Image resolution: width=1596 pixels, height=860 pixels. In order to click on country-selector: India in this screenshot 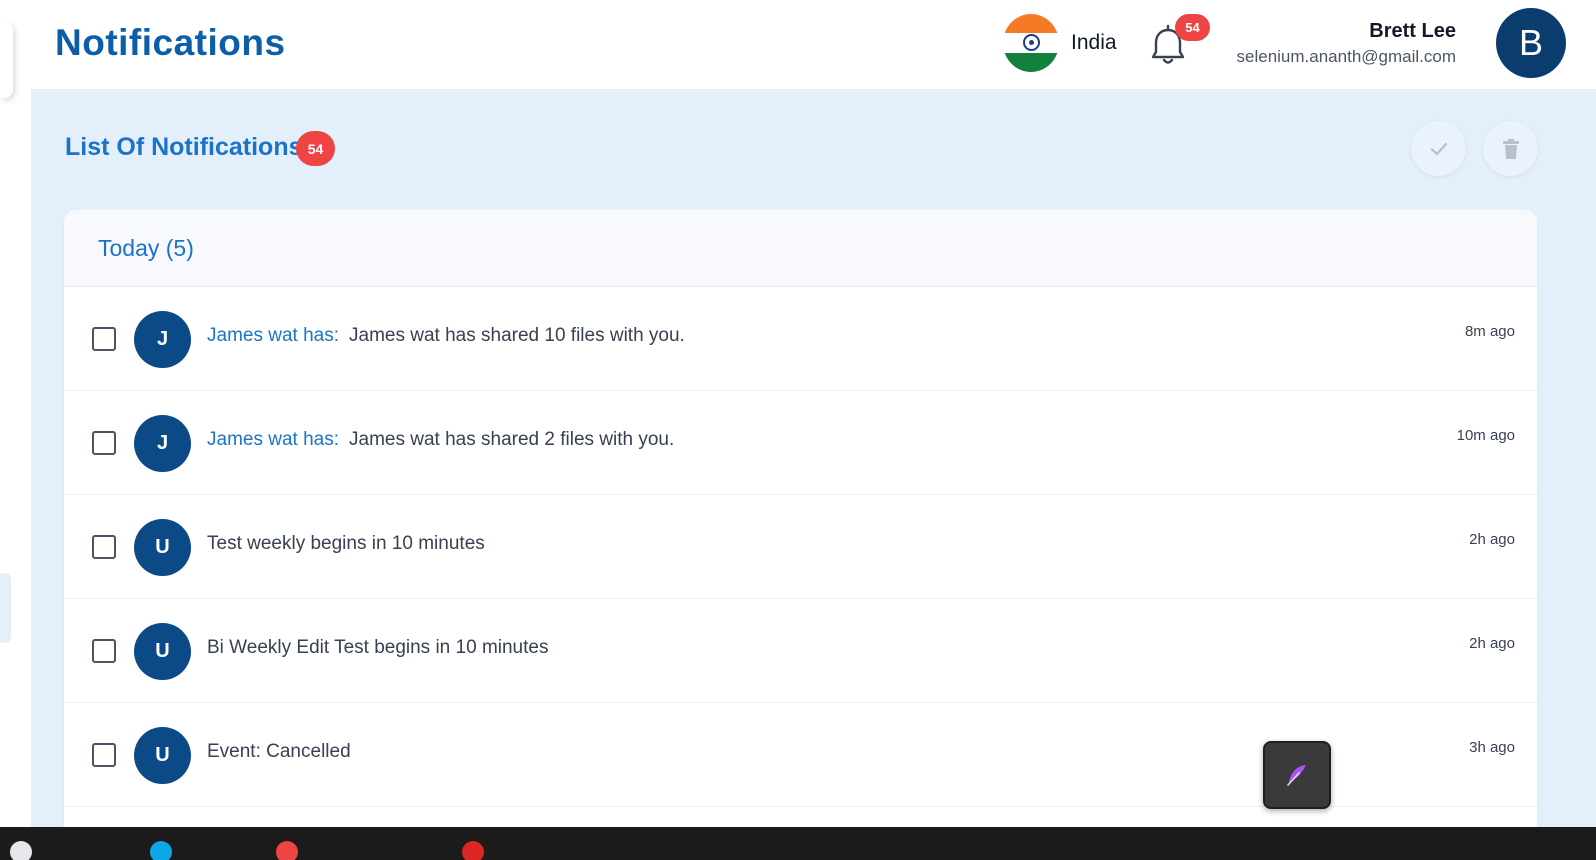, I will do `click(1060, 43)`.